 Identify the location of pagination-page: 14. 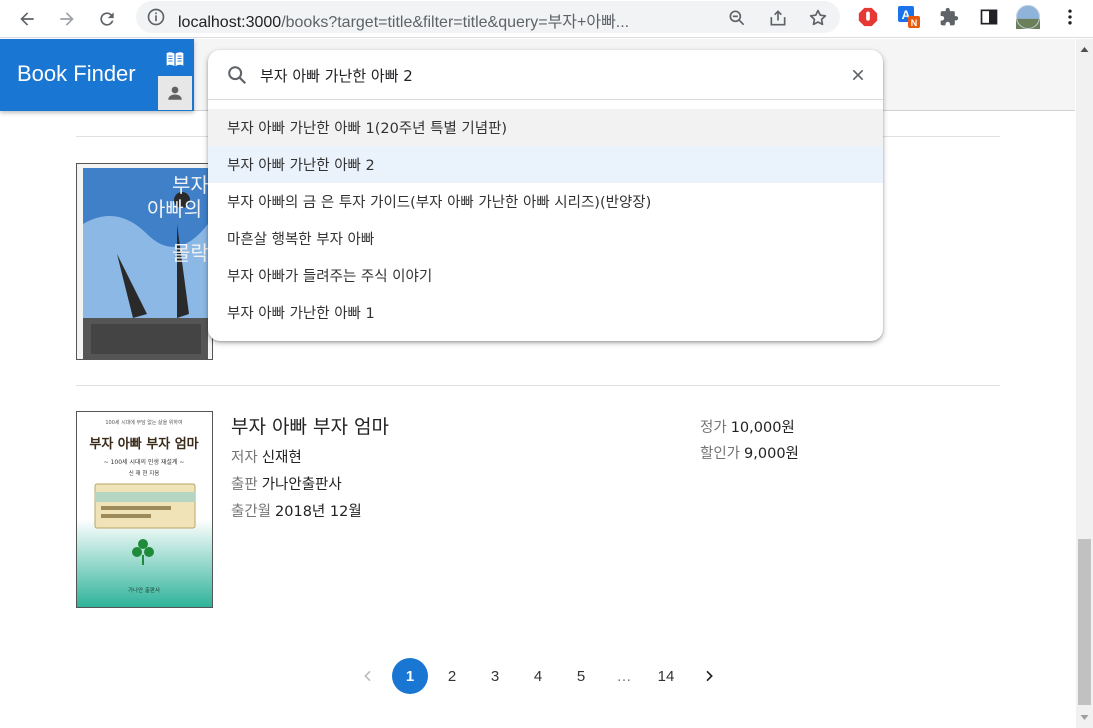
(666, 676).